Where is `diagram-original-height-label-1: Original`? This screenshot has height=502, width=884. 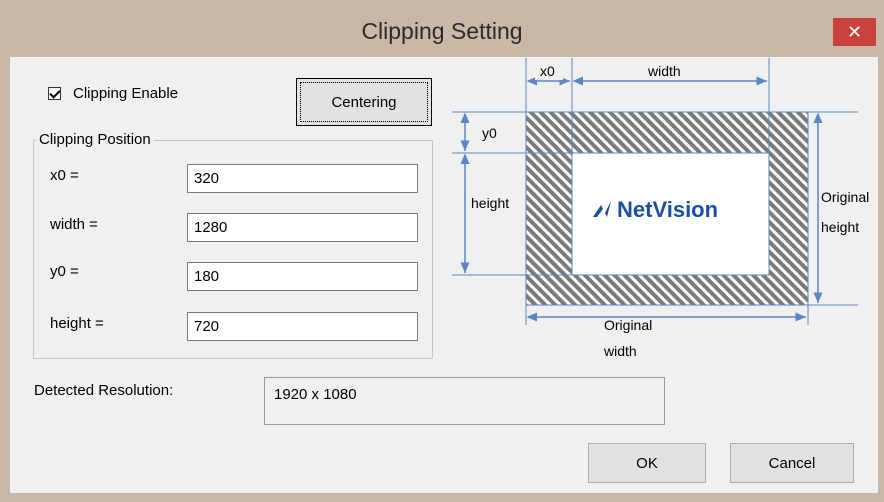
diagram-original-height-label-1: Original is located at coordinates (845, 197).